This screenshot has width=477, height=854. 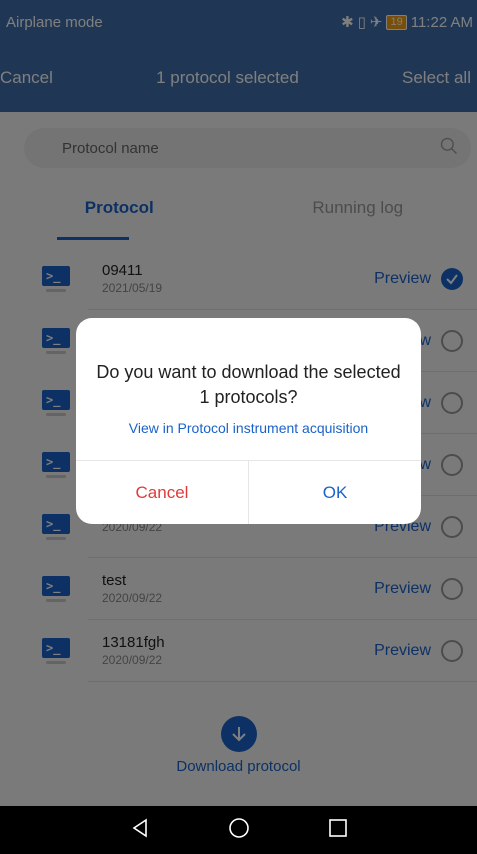 I want to click on system-nav-bar, so click(x=238, y=830).